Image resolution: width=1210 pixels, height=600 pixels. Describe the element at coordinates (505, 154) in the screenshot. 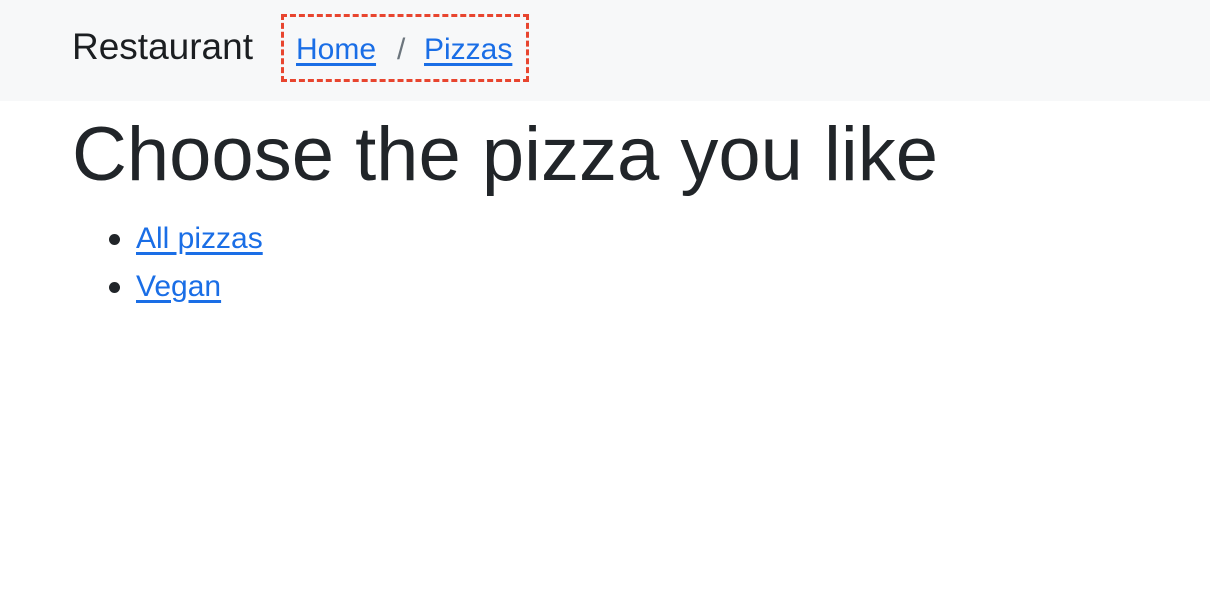

I see `page-title: Choose the pizza you like` at that location.